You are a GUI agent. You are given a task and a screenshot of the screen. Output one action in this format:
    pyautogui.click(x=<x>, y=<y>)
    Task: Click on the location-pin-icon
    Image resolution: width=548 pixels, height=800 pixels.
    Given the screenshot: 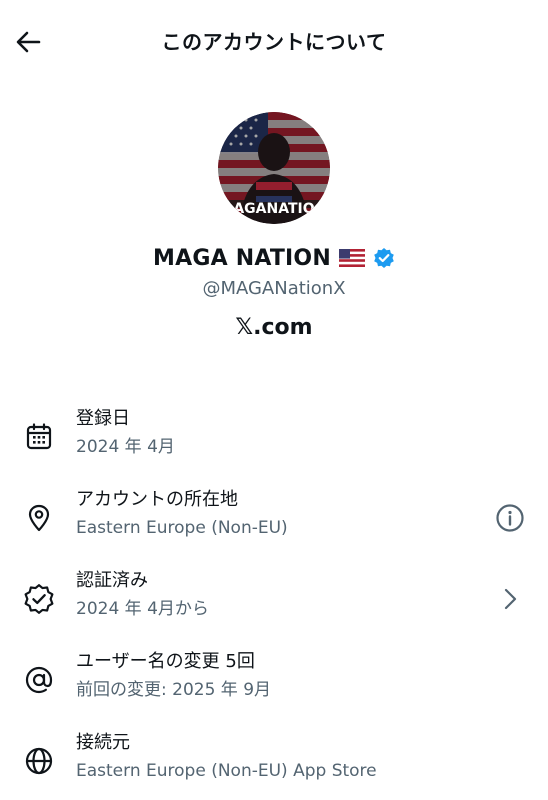 What is the action you would take?
    pyautogui.click(x=39, y=518)
    